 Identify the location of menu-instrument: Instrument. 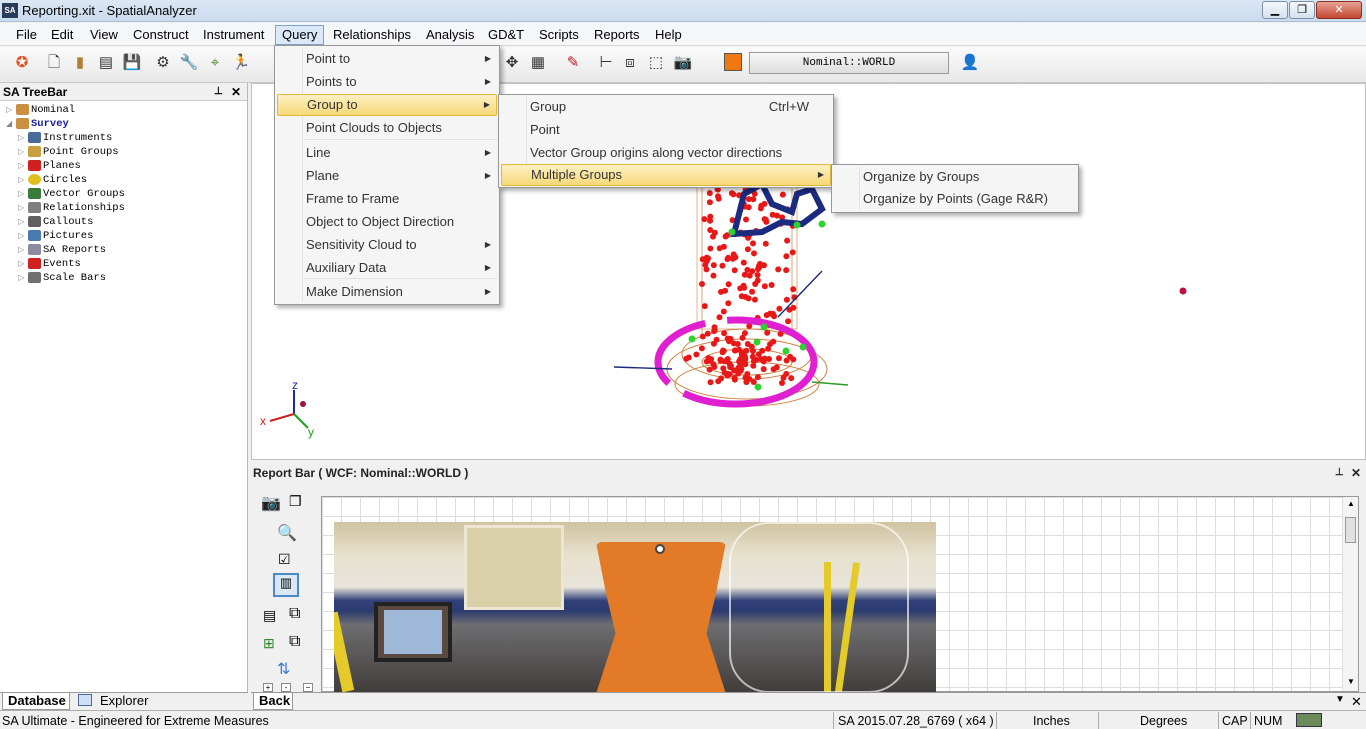
(233, 35).